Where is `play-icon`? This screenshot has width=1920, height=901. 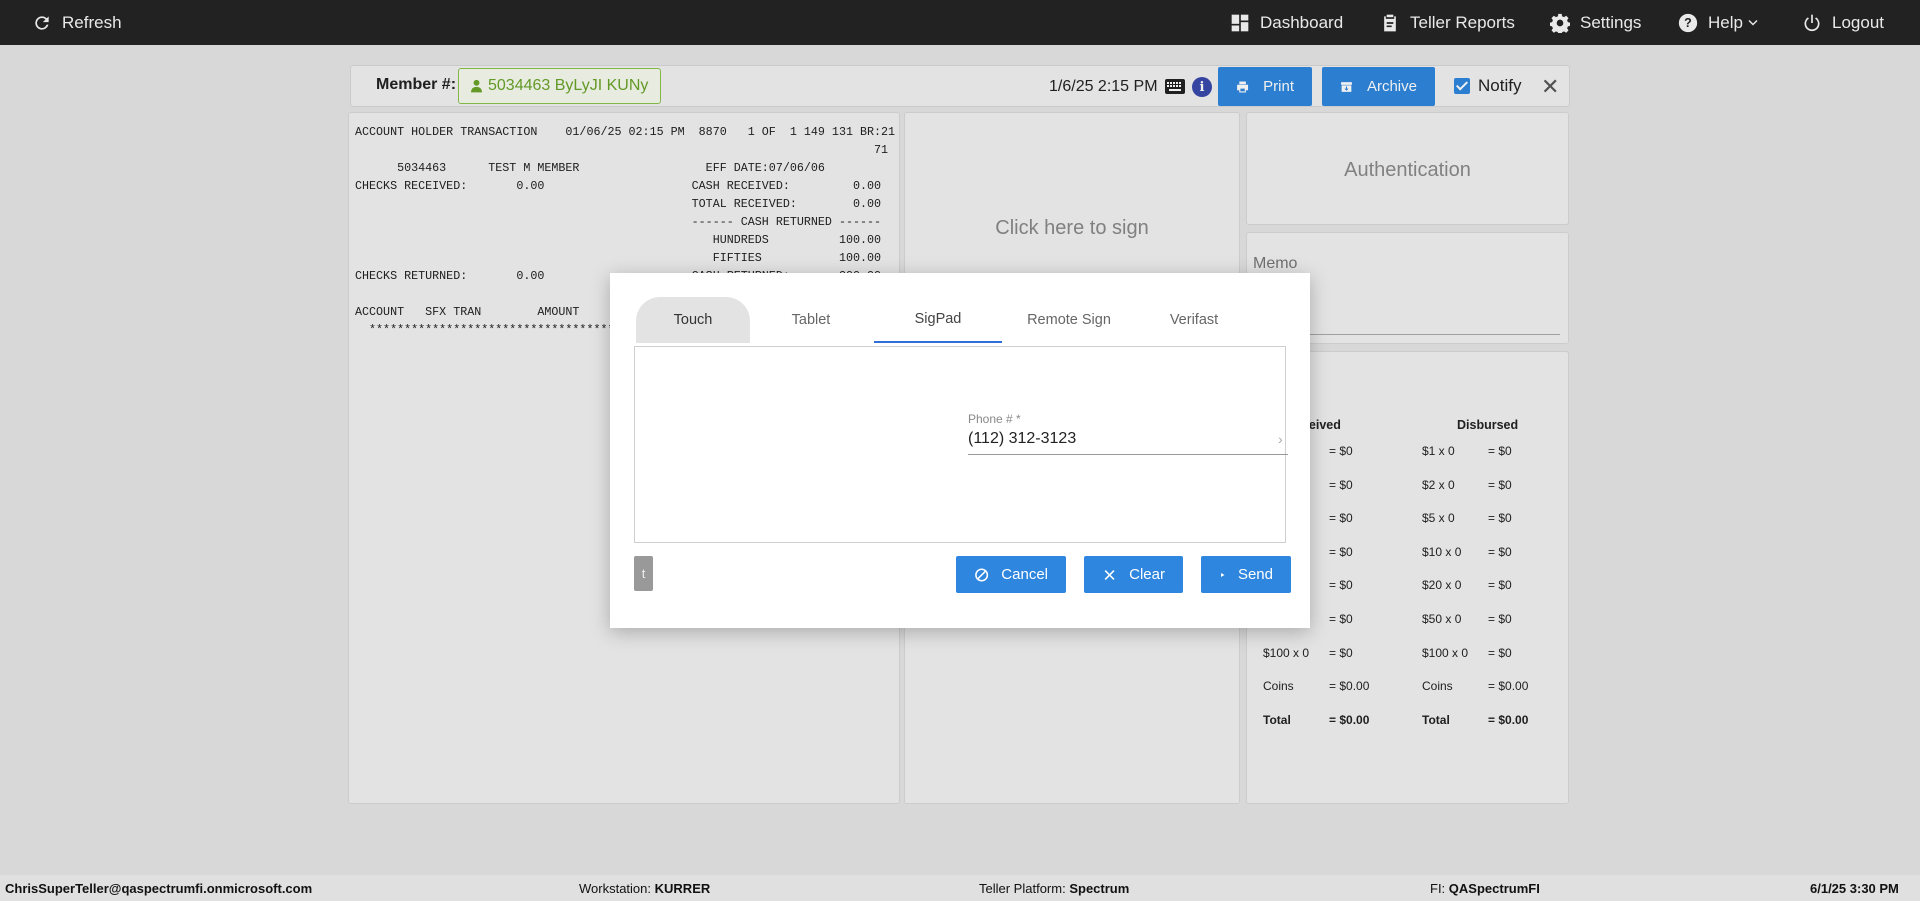 play-icon is located at coordinates (1223, 574).